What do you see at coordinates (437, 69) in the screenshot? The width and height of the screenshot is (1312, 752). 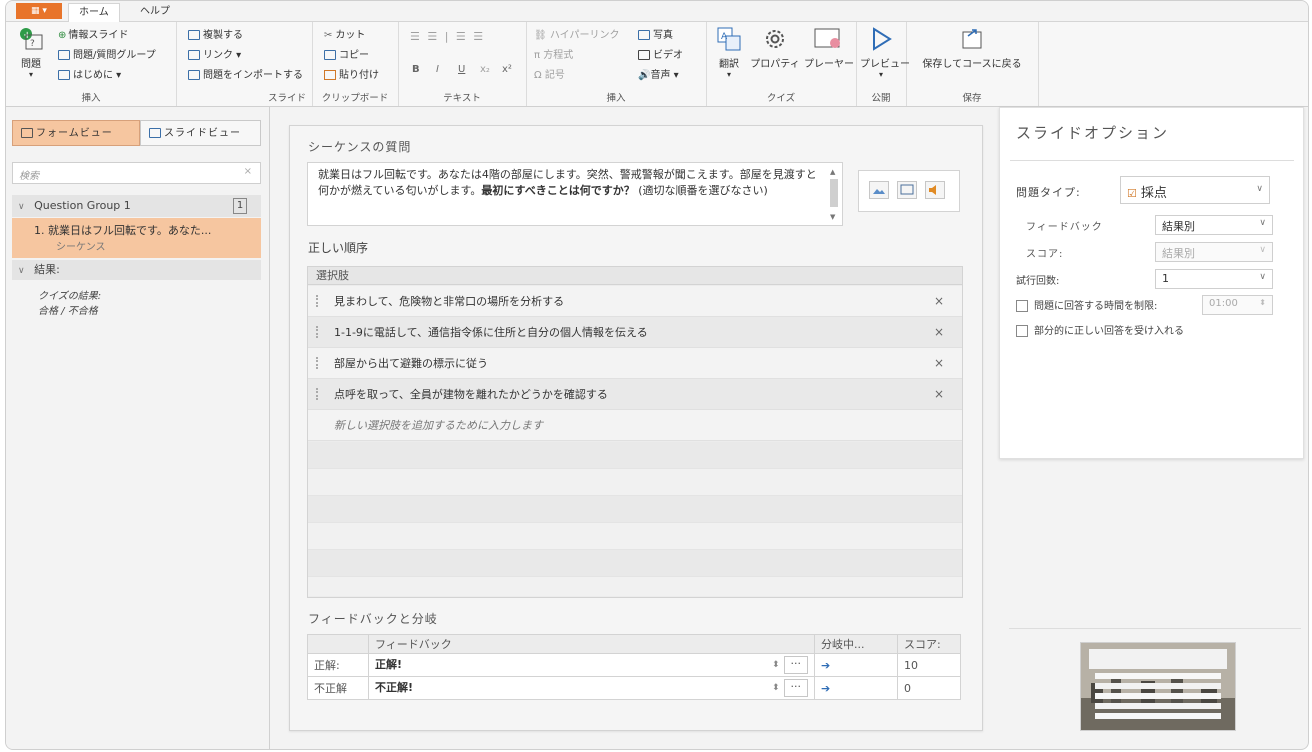 I see `italic-button: I` at bounding box center [437, 69].